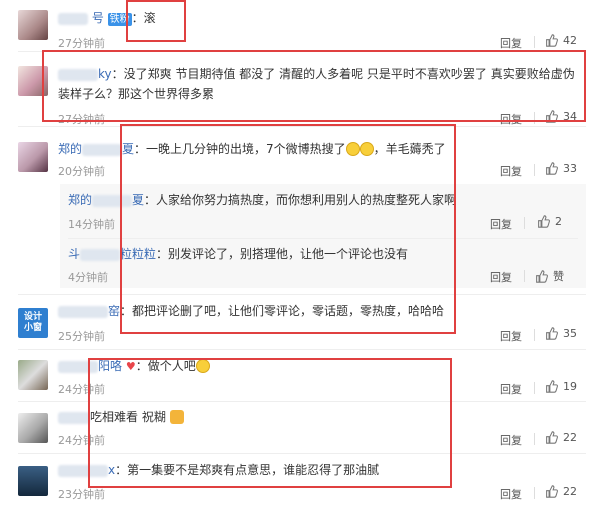 The image size is (594, 518). Describe the element at coordinates (105, 74) in the screenshot. I see `username: ky` at that location.